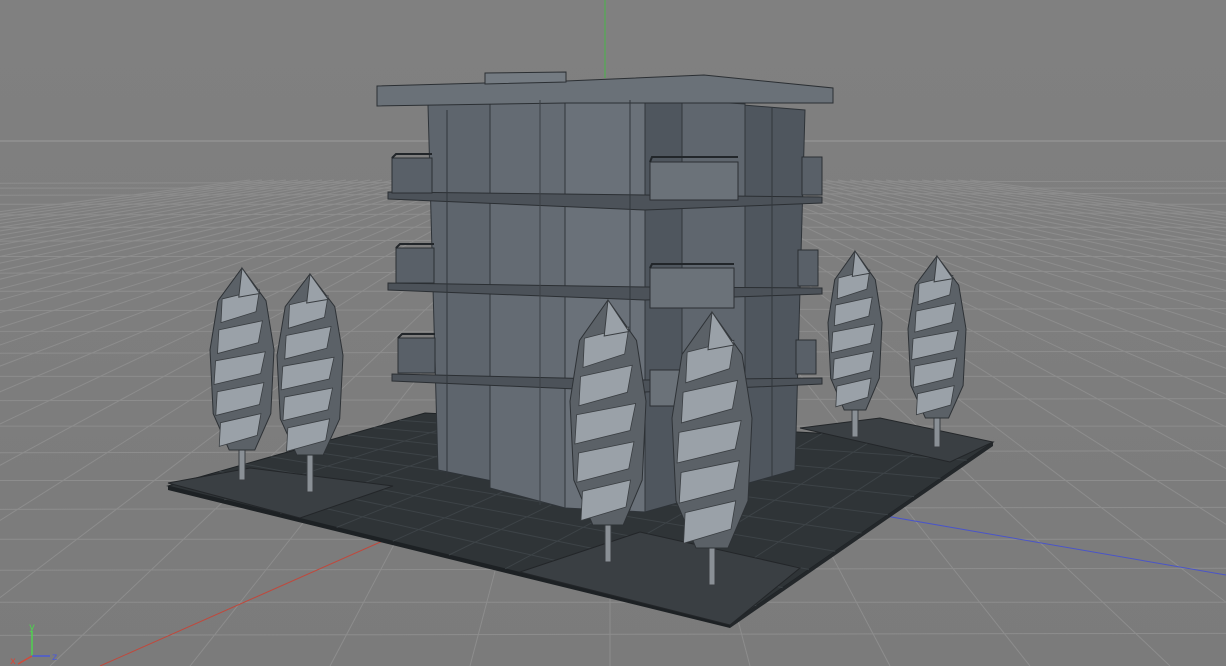 Image resolution: width=1226 pixels, height=666 pixels. I want to click on world-x-axis, so click(242, 602).